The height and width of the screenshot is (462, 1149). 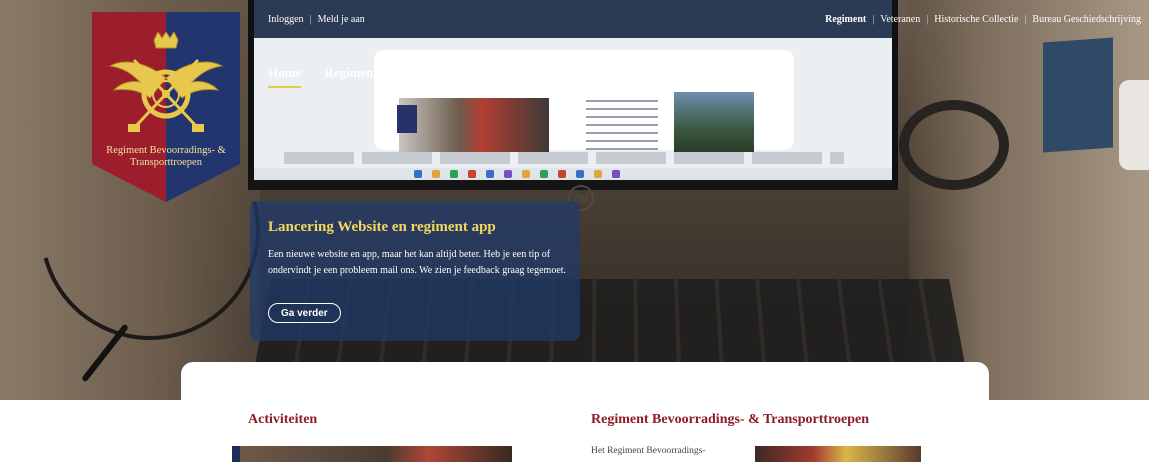 I want to click on activiteiten-image, so click(x=372, y=454).